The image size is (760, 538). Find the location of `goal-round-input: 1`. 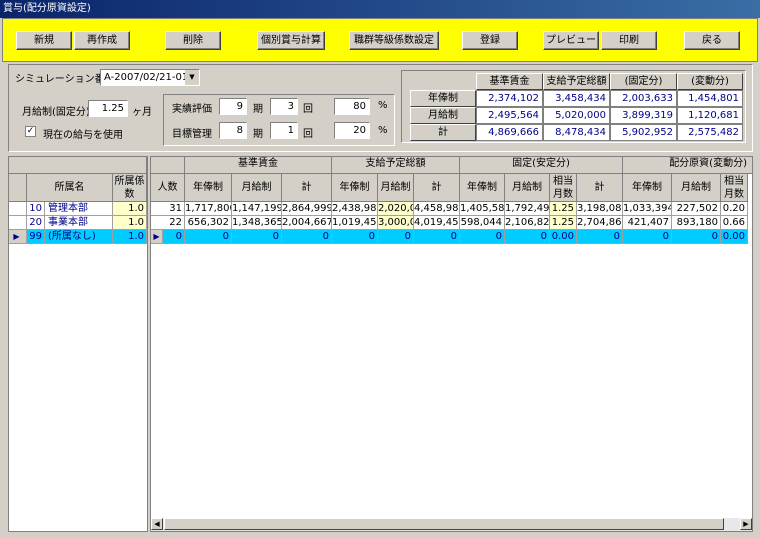

goal-round-input: 1 is located at coordinates (284, 130).